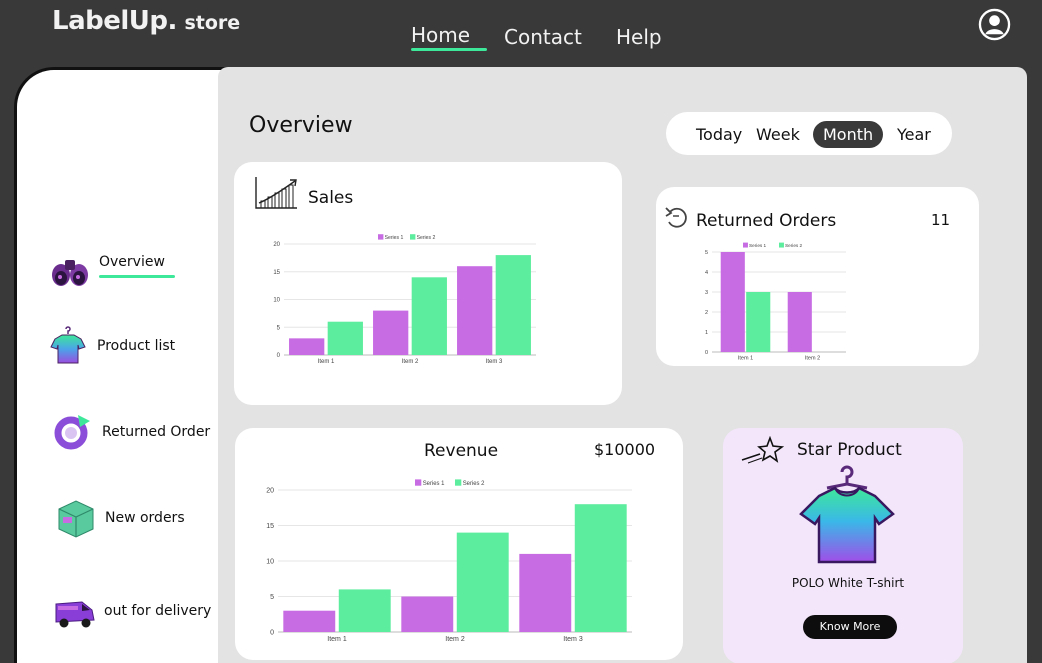 The image size is (1042, 663). Describe the element at coordinates (625, 449) in the screenshot. I see `revenue-amount: $10000` at that location.